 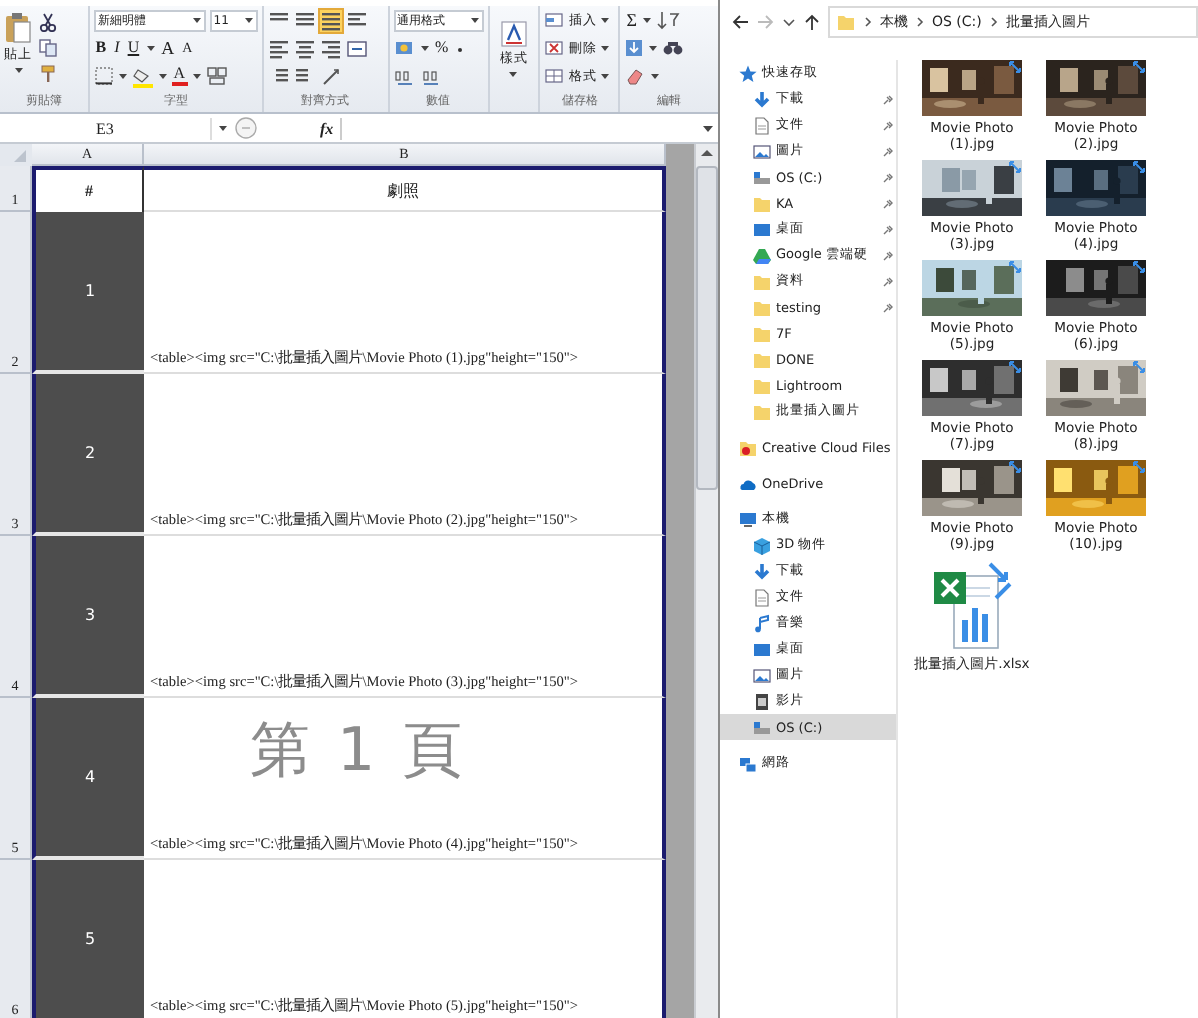 What do you see at coordinates (88, 779) in the screenshot?
I see `table-cell: 4` at bounding box center [88, 779].